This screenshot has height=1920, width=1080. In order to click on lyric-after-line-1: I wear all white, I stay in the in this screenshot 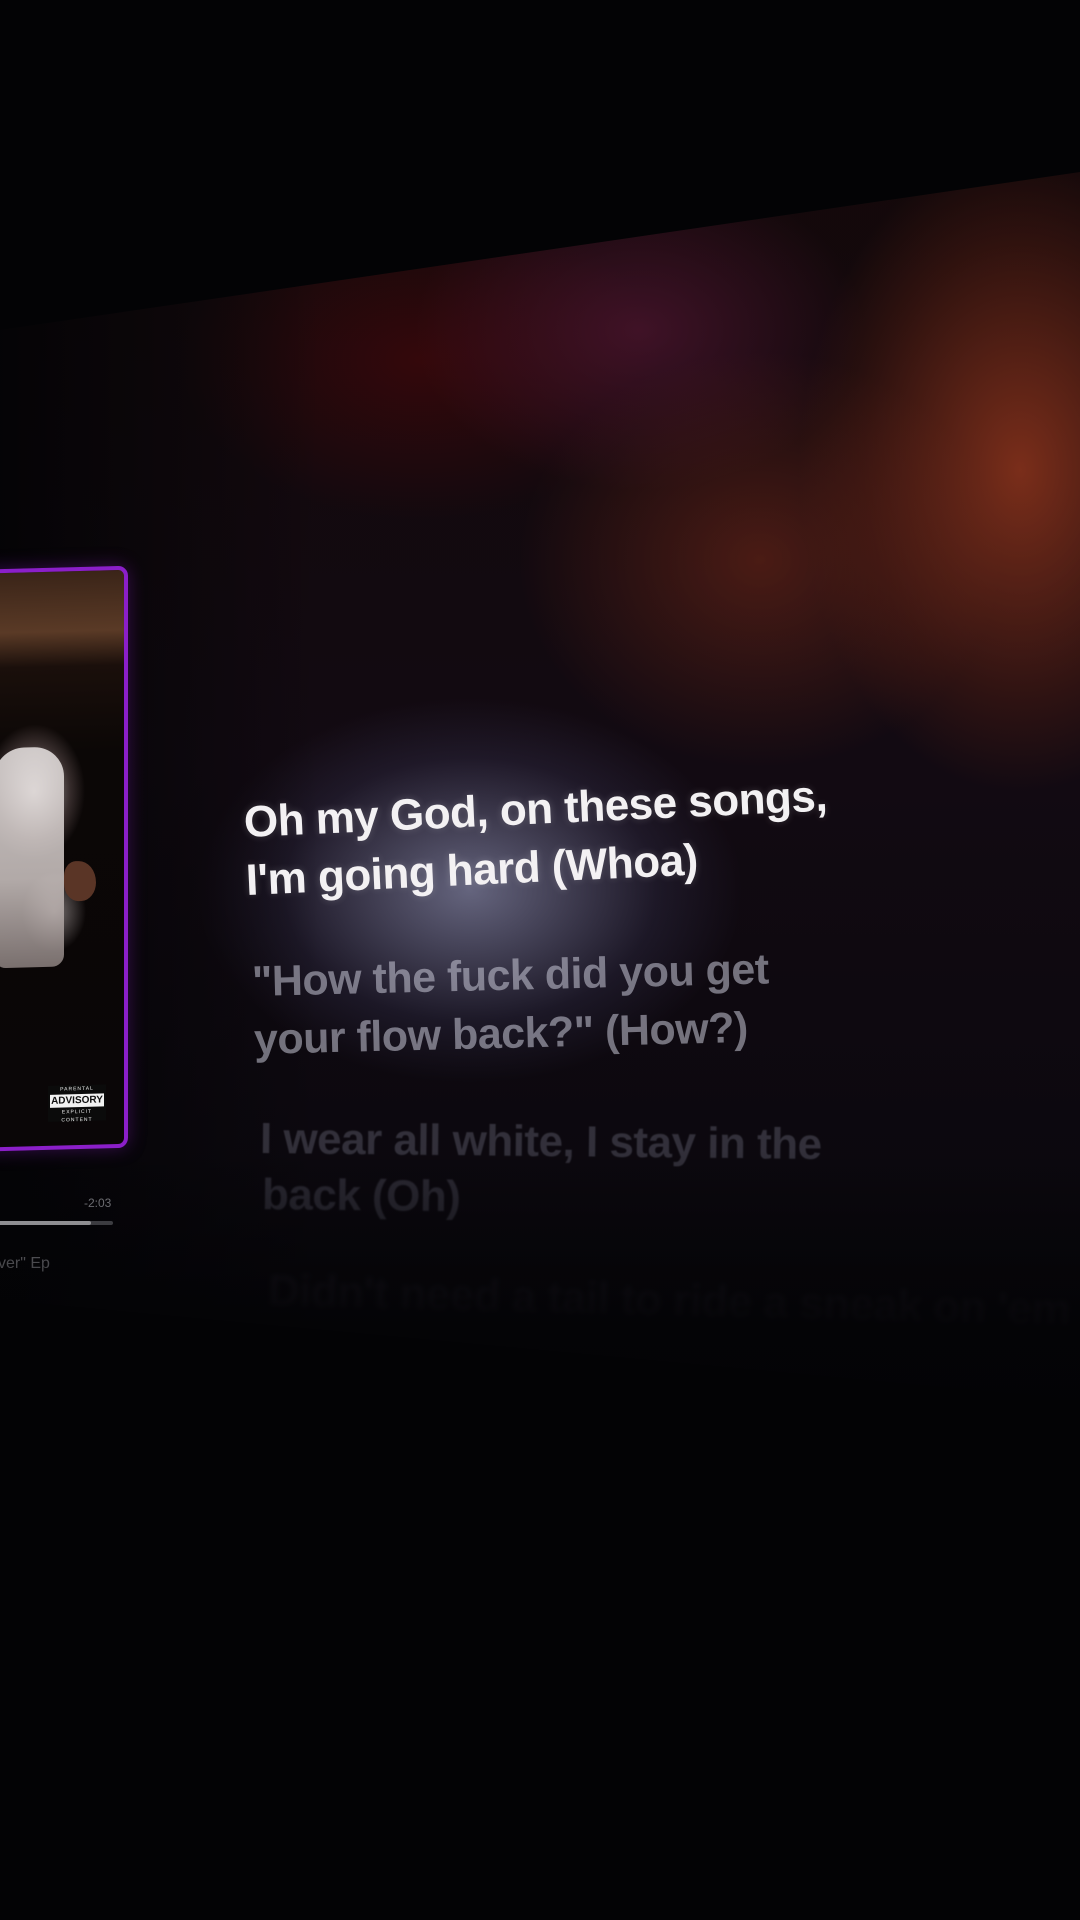, I will do `click(541, 1142)`.